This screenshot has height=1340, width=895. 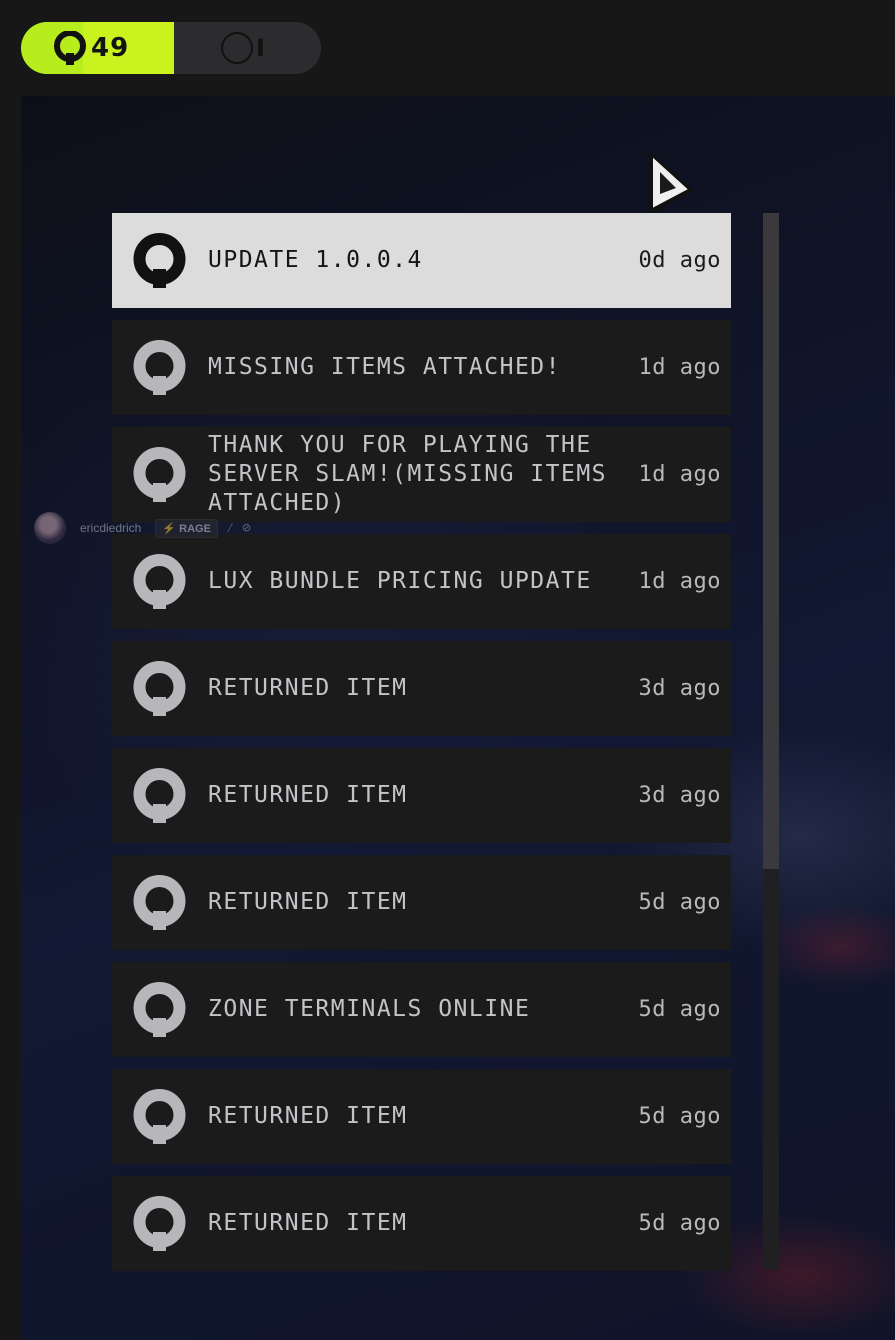 I want to click on streamer-overlay: ericdiedrich ⚡ RAGE ⁄ ⊘, so click(x=142, y=528).